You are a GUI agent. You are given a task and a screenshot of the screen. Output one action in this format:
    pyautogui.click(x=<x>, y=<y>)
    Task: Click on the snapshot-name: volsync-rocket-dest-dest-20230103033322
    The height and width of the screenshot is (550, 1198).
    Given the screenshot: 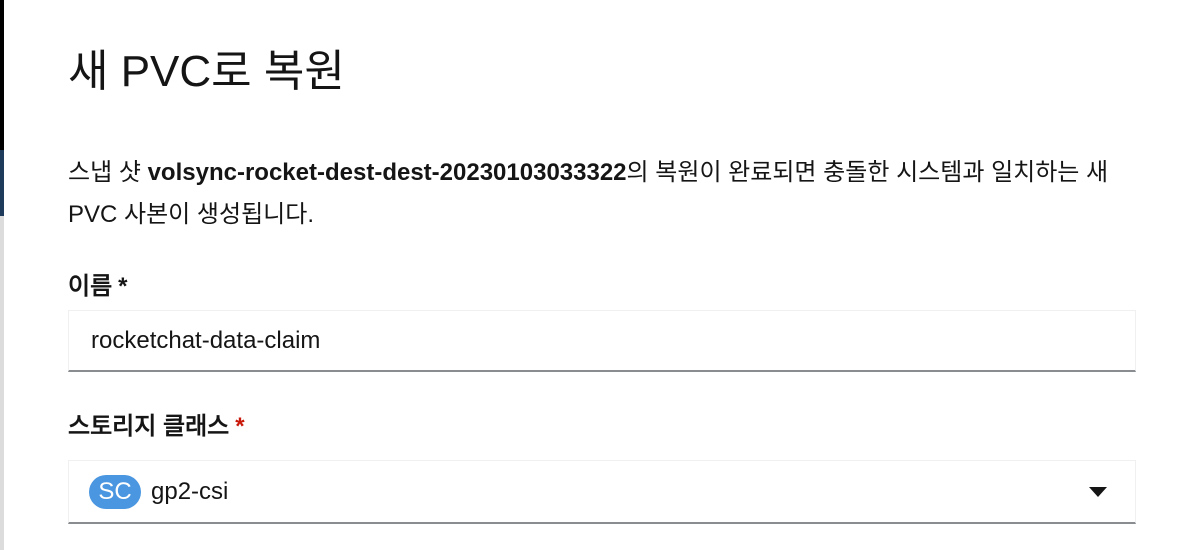 What is the action you would take?
    pyautogui.click(x=387, y=172)
    